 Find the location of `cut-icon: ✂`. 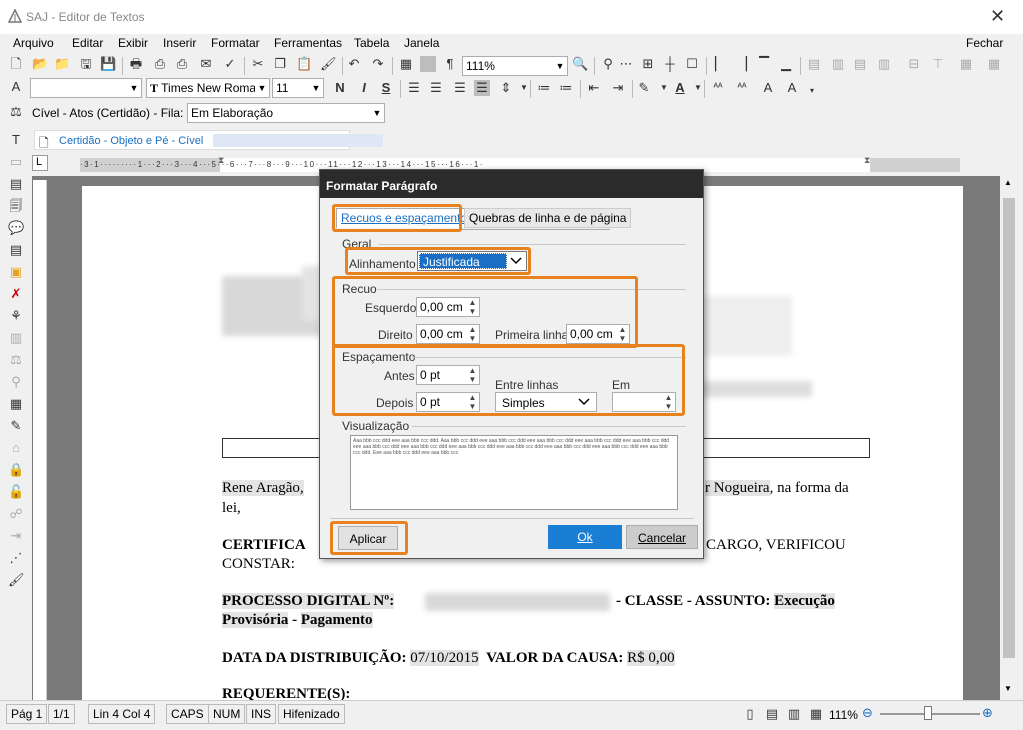

cut-icon: ✂ is located at coordinates (258, 64).